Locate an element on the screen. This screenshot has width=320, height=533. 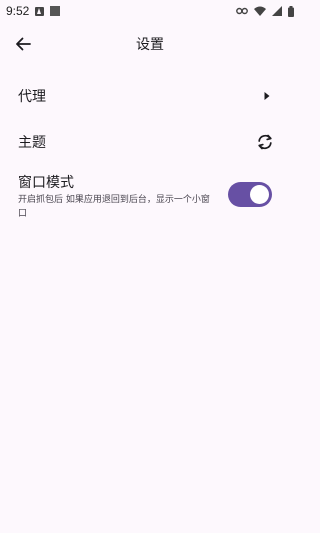
page-title: 设置 is located at coordinates (150, 45).